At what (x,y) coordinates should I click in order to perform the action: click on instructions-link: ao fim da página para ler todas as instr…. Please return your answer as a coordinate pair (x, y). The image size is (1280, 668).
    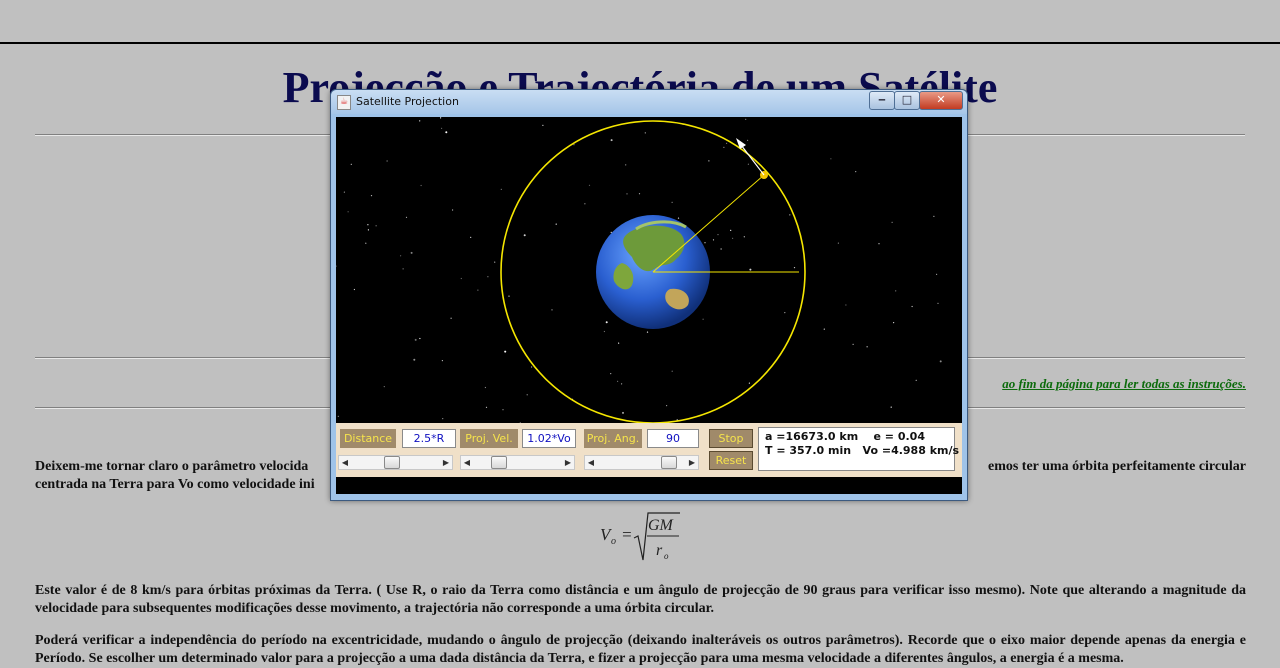
    Looking at the image, I should click on (1124, 384).